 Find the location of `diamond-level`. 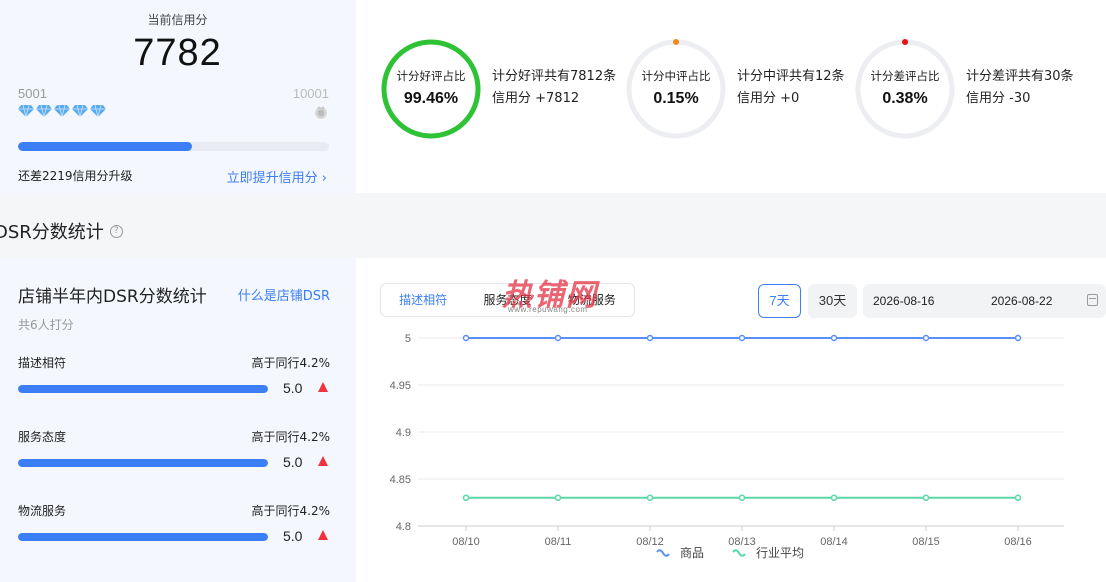

diamond-level is located at coordinates (62, 111).